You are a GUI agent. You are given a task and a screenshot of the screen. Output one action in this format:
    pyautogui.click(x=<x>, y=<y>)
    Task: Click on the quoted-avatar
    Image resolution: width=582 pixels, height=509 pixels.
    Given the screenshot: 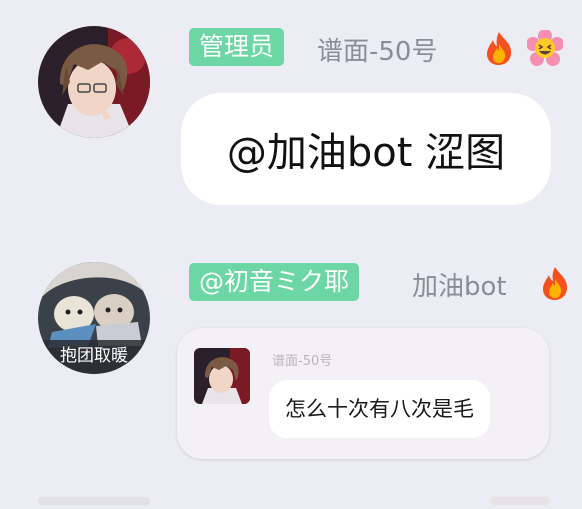 What is the action you would take?
    pyautogui.click(x=222, y=376)
    